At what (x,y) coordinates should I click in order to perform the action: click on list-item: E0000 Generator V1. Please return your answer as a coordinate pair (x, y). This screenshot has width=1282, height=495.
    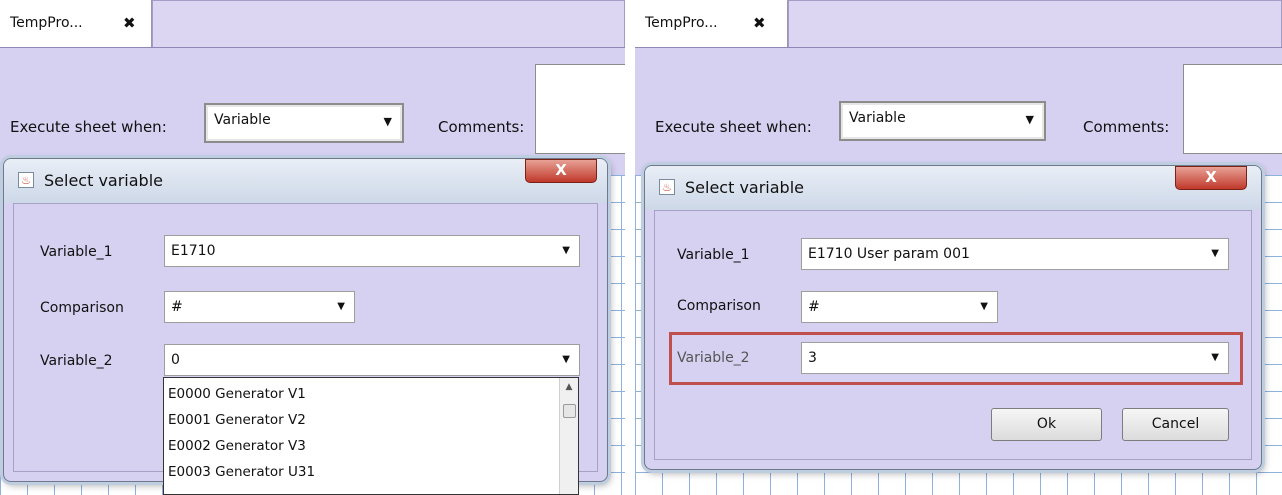
    Looking at the image, I should click on (237, 394).